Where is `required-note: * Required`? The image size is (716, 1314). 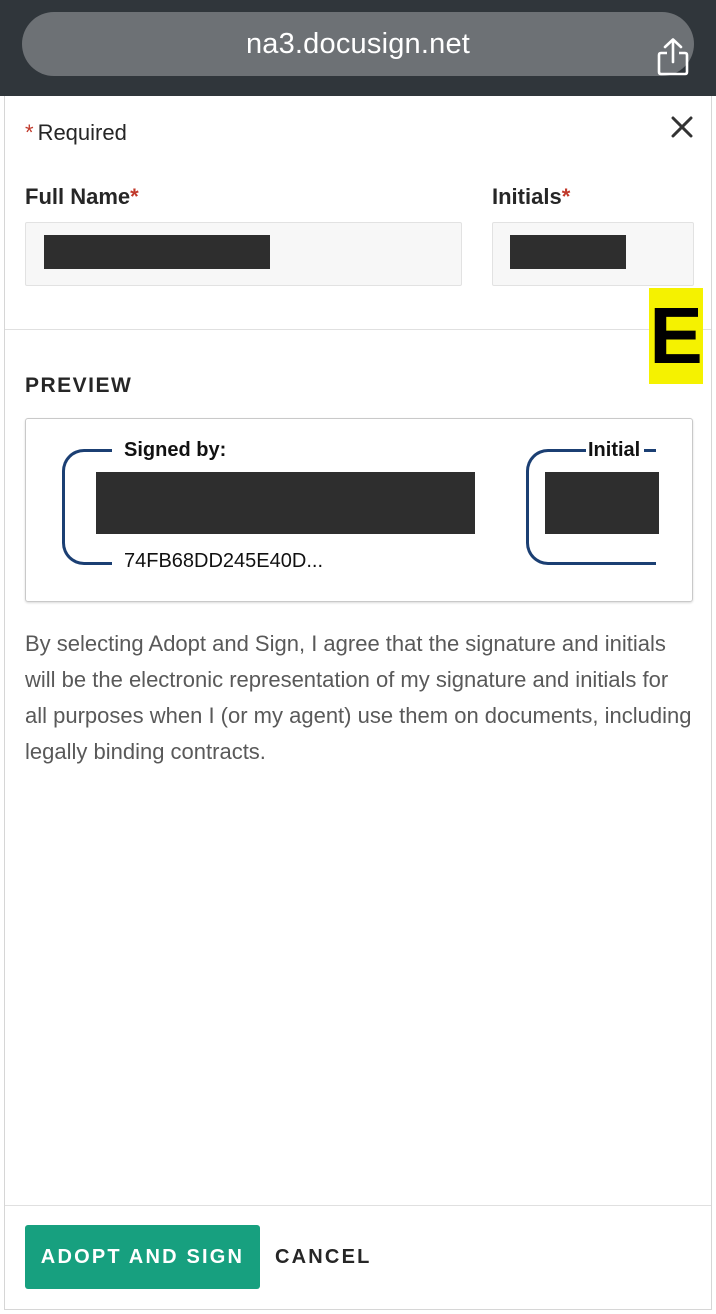
required-note: * Required is located at coordinates (76, 133).